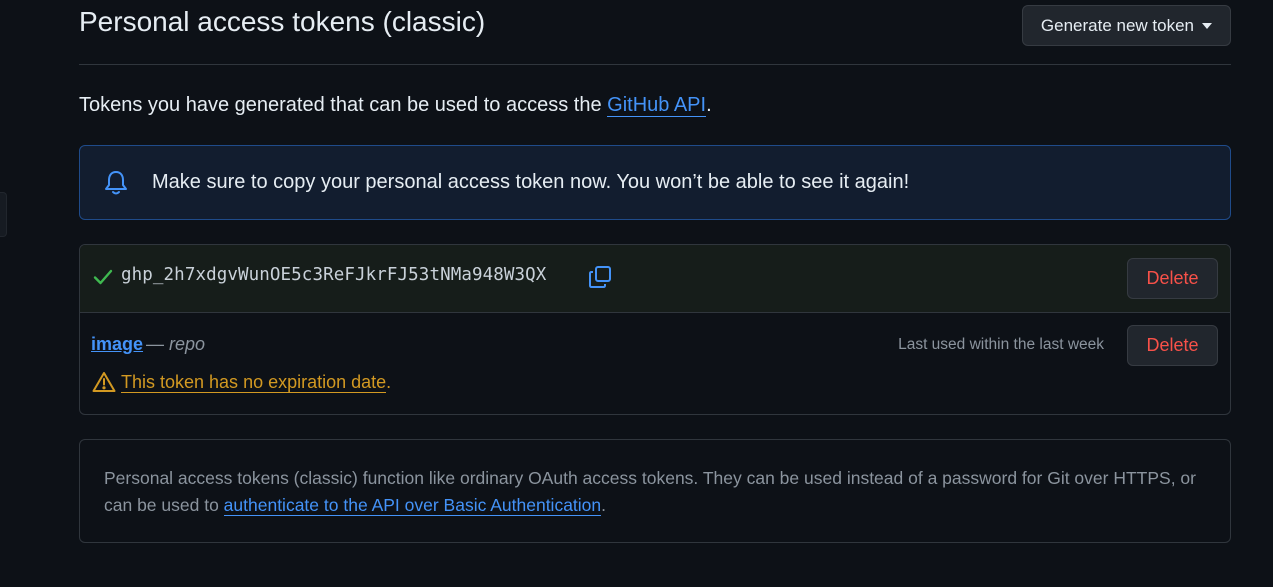 The height and width of the screenshot is (587, 1273). Describe the element at coordinates (104, 382) in the screenshot. I see `alert-icon` at that location.